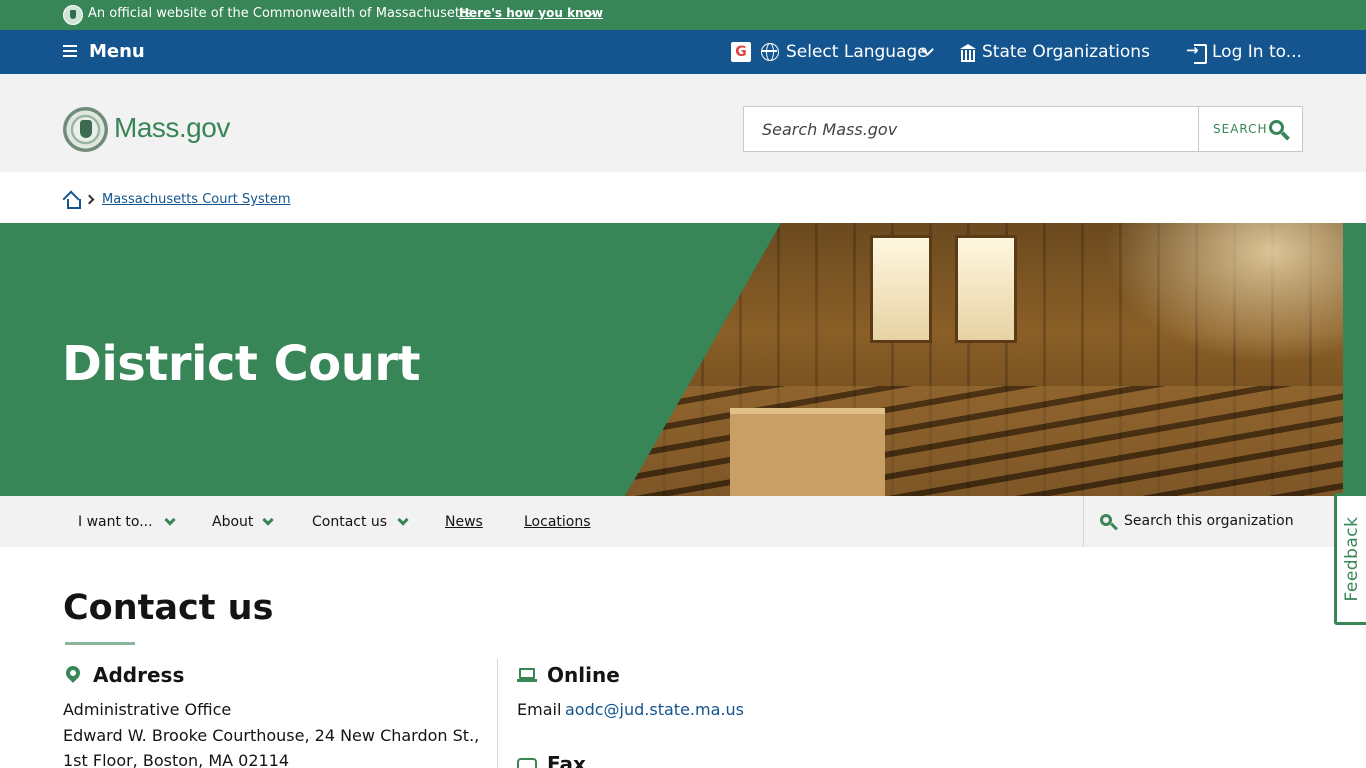  I want to click on state-organizations-button: State Organizations, so click(1066, 52).